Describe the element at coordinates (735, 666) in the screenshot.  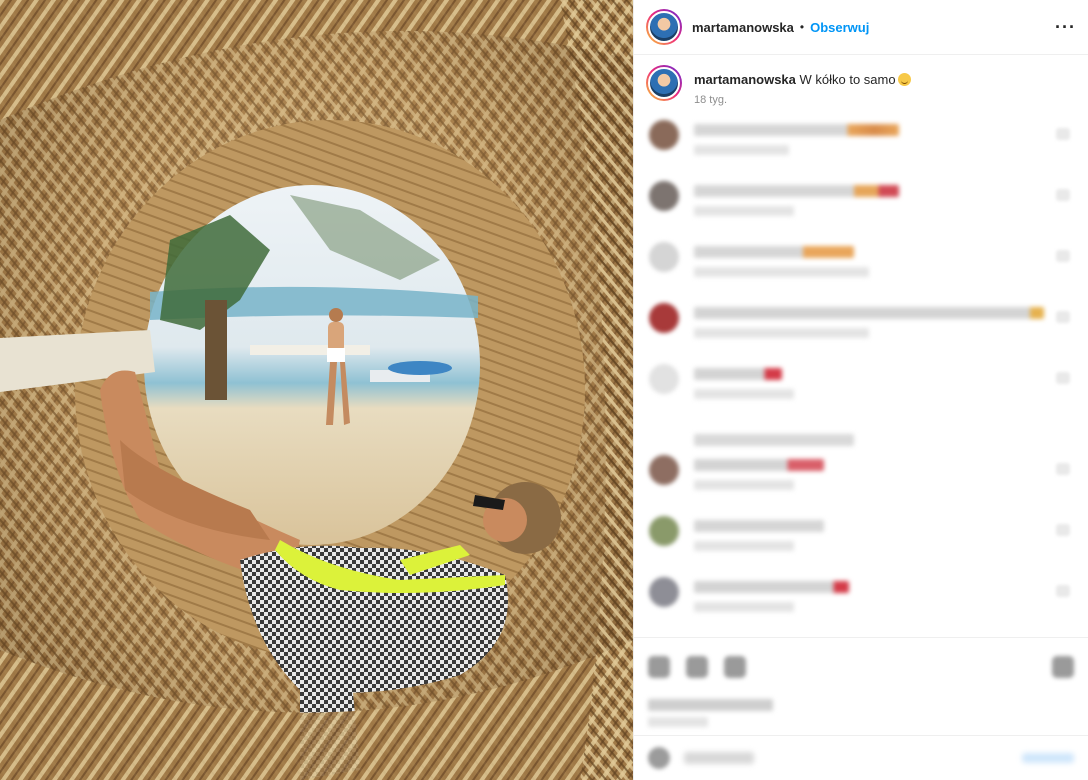
I see `share-icon` at that location.